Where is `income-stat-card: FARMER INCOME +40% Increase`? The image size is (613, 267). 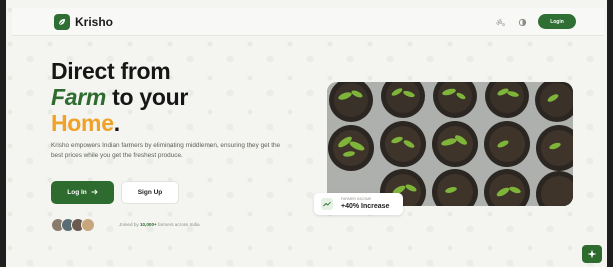
income-stat-card: FARMER INCOME +40% Increase is located at coordinates (358, 204).